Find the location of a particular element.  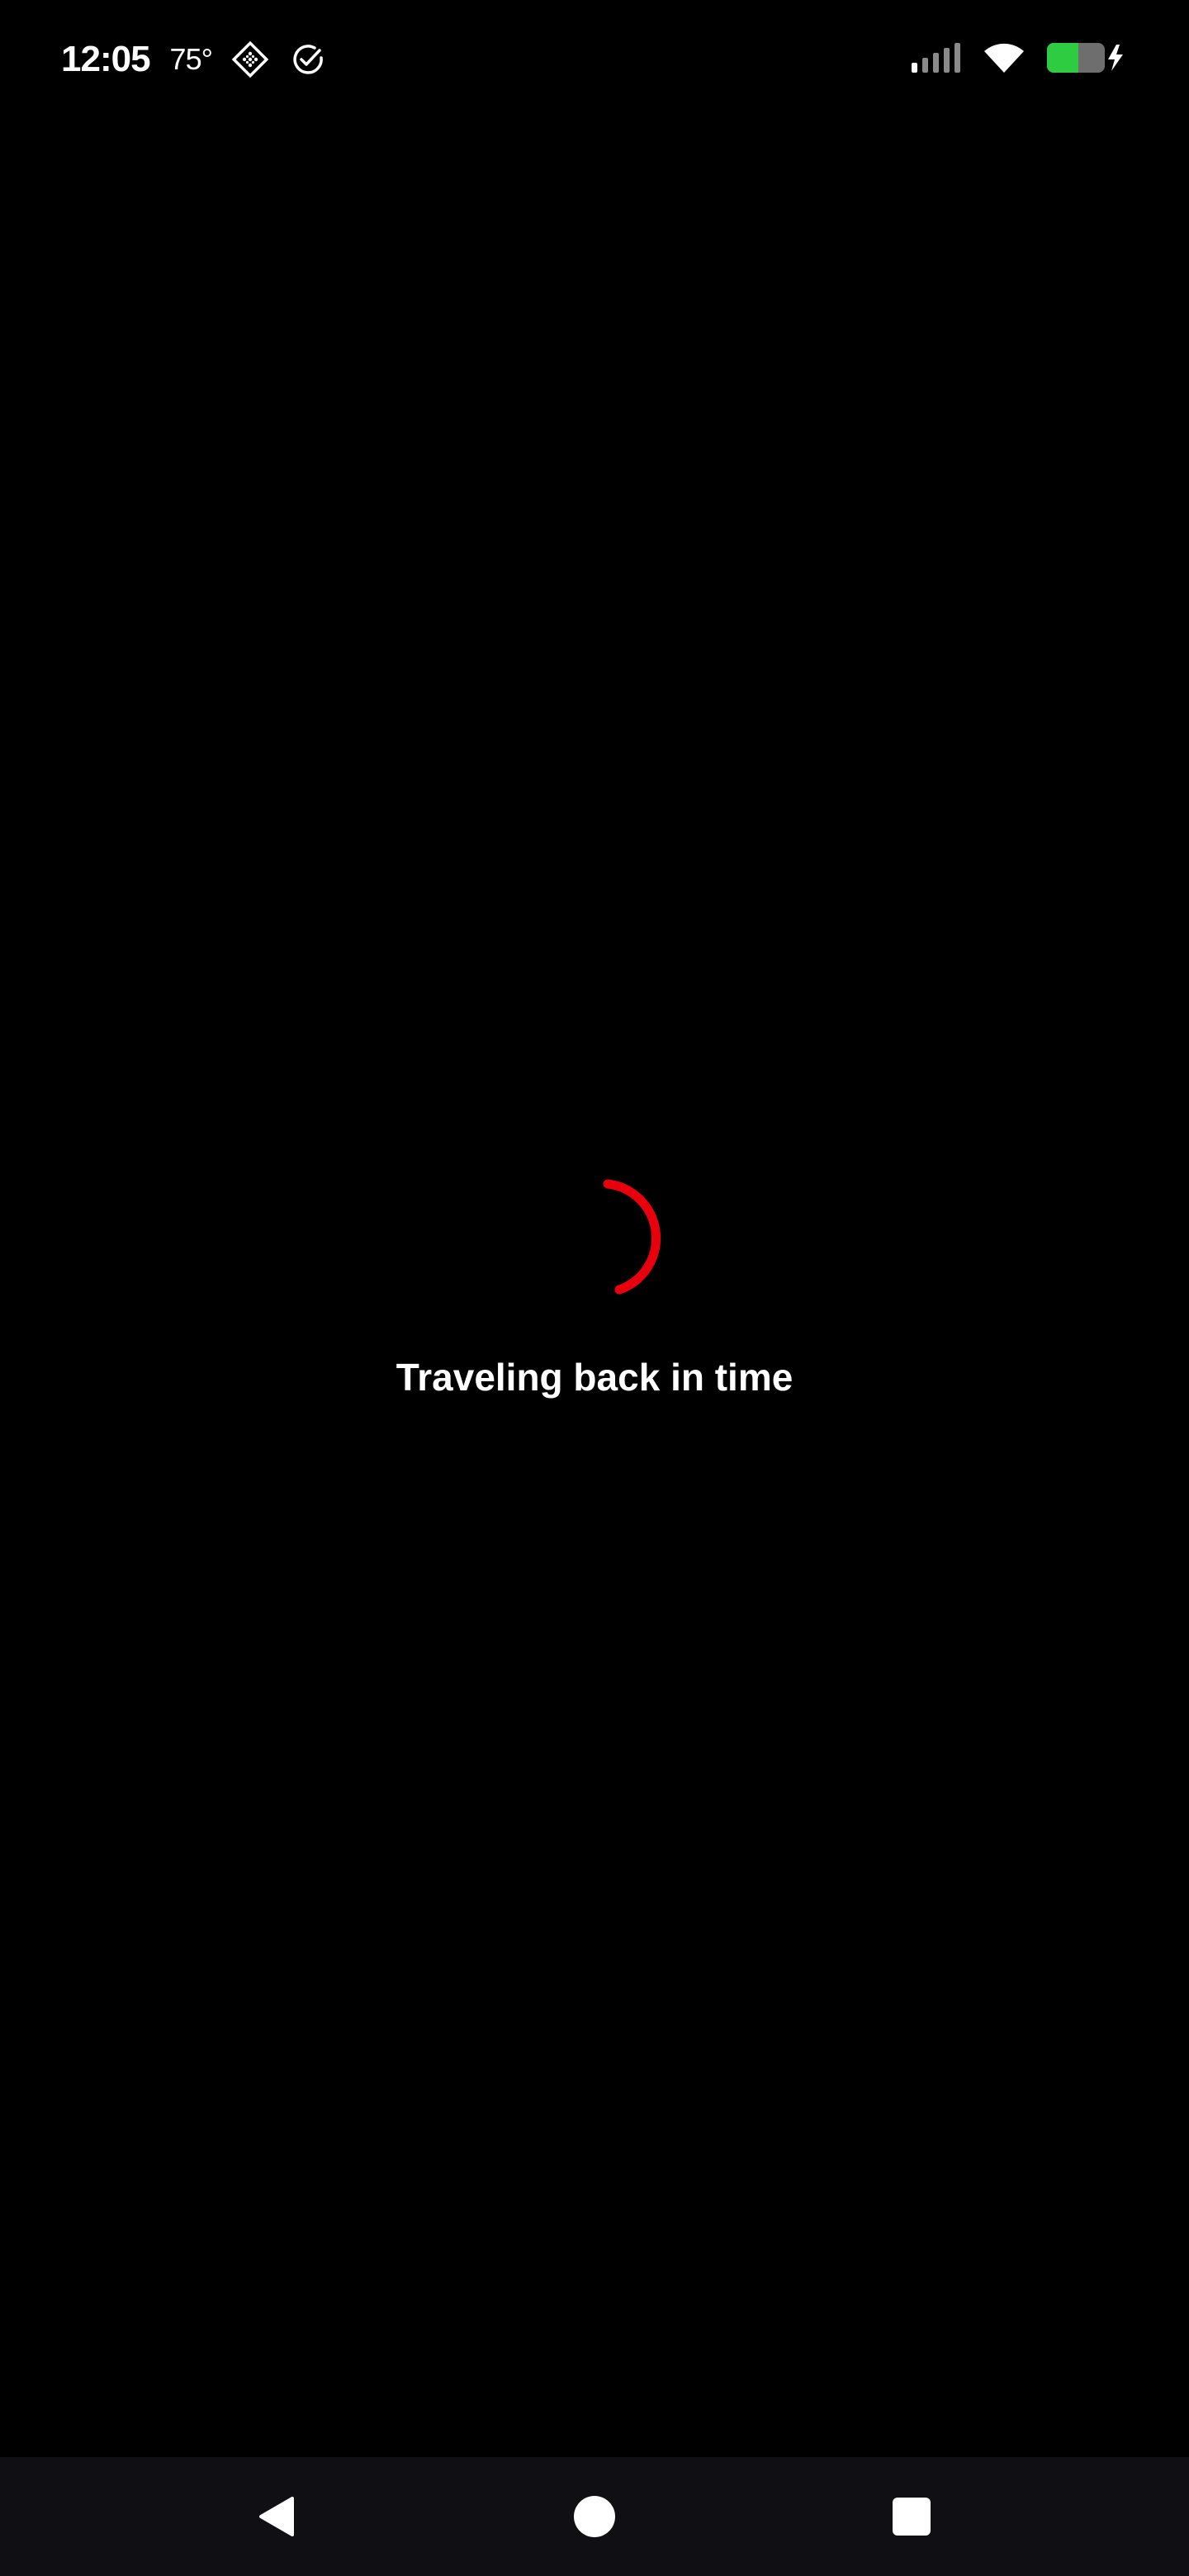

status-temperature: 75° is located at coordinates (191, 59).